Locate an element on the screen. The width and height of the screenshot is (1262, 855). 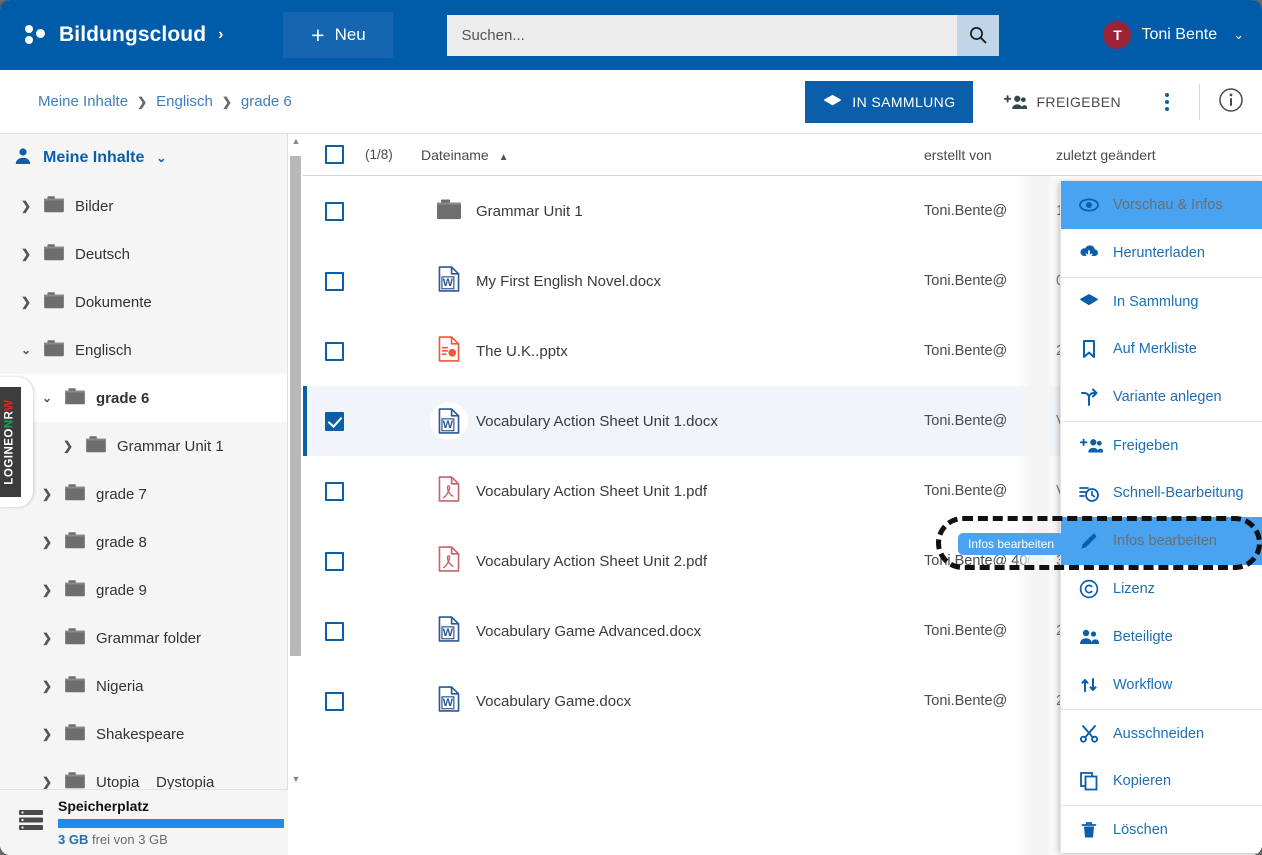
menu-item-lizenz: Lizenz is located at coordinates (1161, 589).